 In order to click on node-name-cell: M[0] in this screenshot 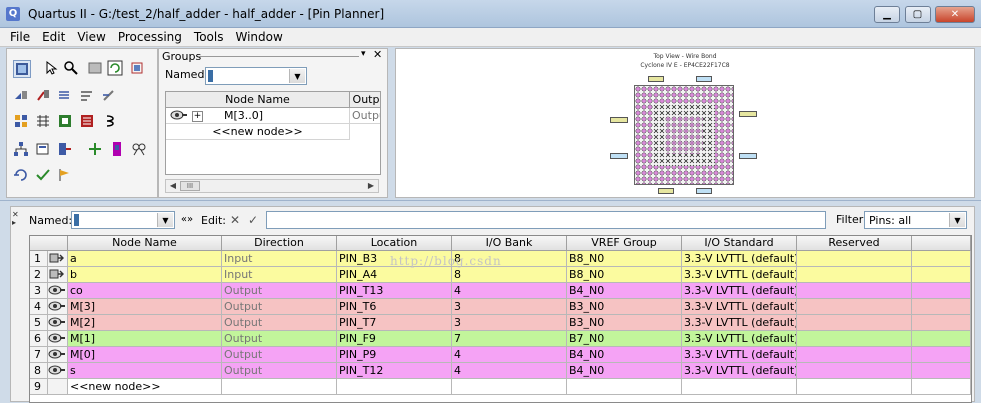, I will do `click(145, 355)`.